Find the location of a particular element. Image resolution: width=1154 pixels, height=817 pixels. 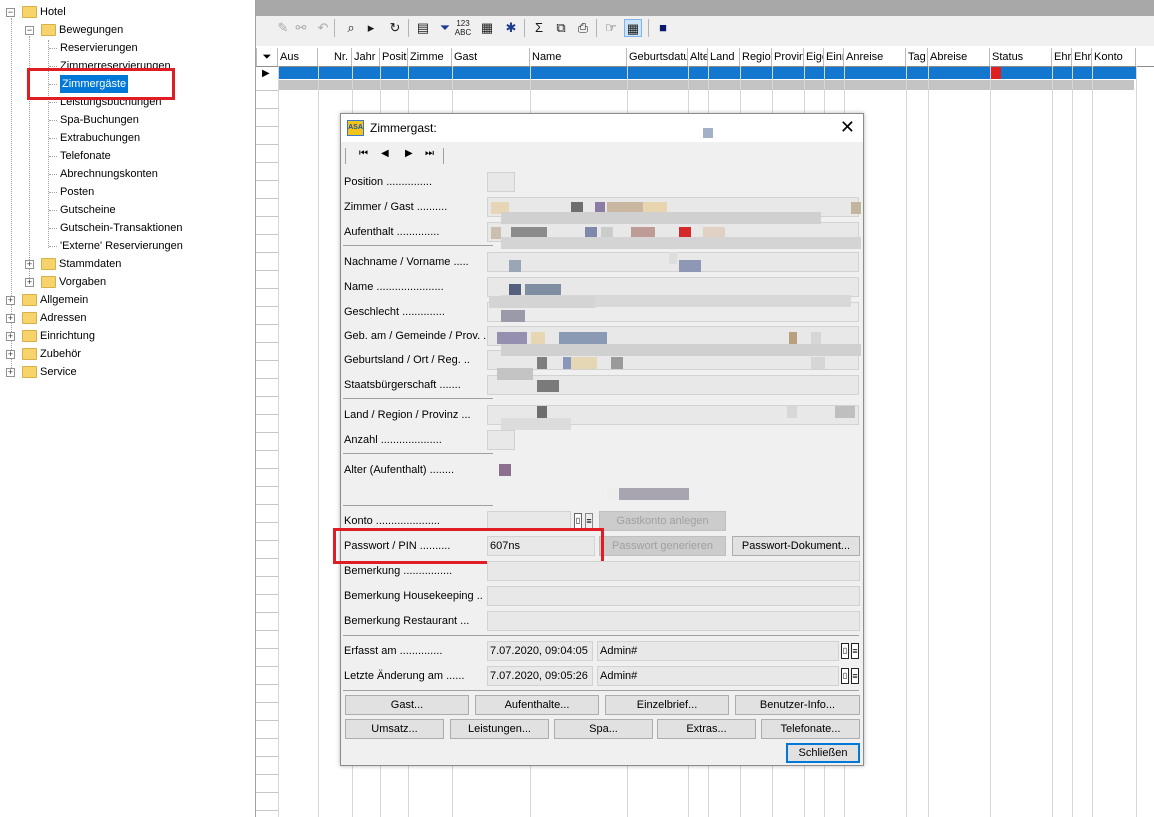

tree-item-bewegung: Gutscheine is located at coordinates (88, 210).